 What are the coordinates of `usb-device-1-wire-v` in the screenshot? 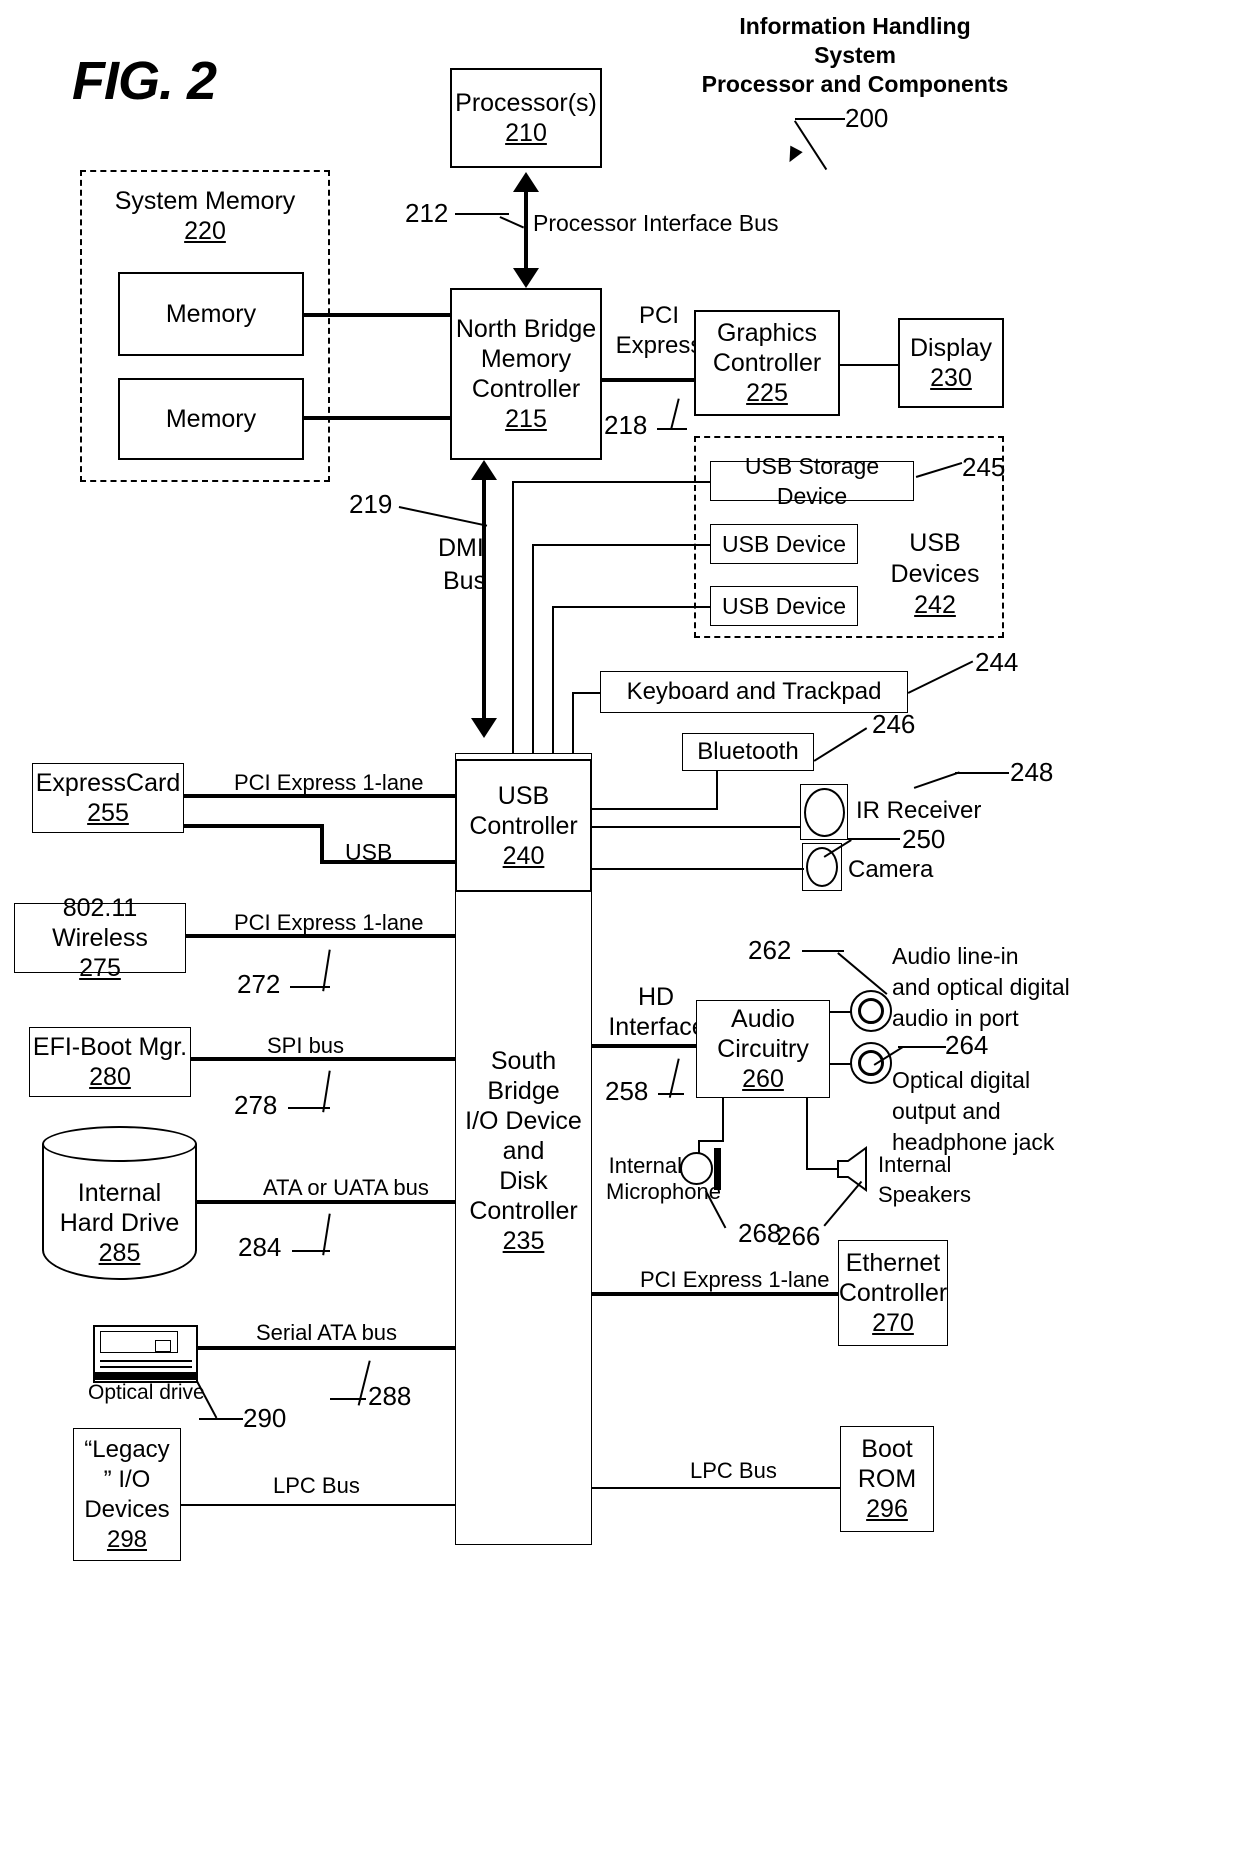 It's located at (533, 660).